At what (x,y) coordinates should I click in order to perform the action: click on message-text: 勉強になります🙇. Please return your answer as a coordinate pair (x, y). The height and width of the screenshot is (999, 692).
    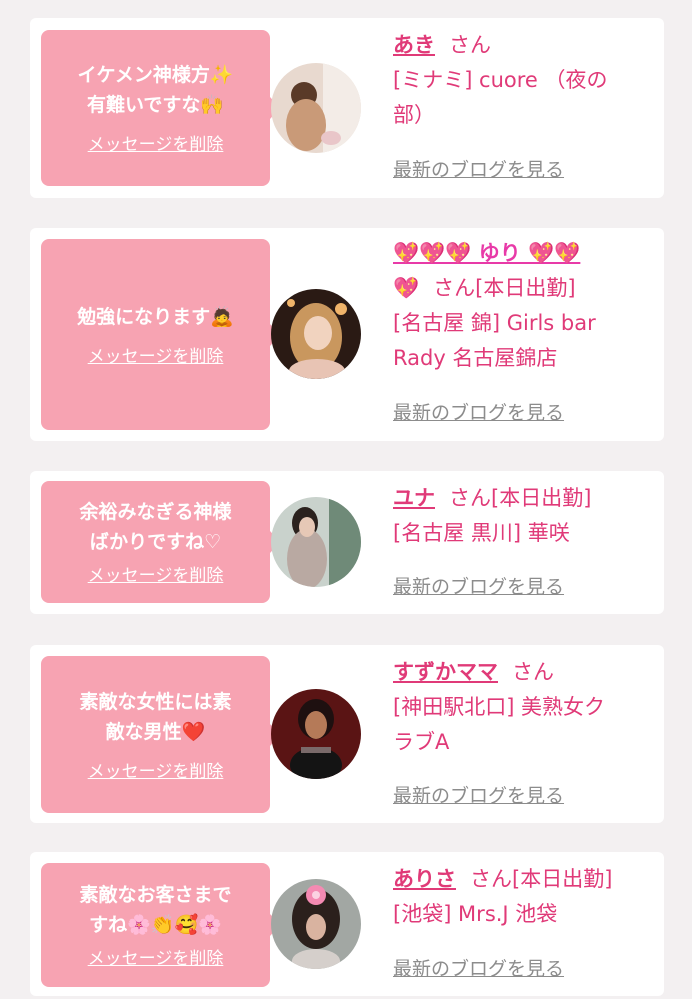
    Looking at the image, I should click on (155, 317).